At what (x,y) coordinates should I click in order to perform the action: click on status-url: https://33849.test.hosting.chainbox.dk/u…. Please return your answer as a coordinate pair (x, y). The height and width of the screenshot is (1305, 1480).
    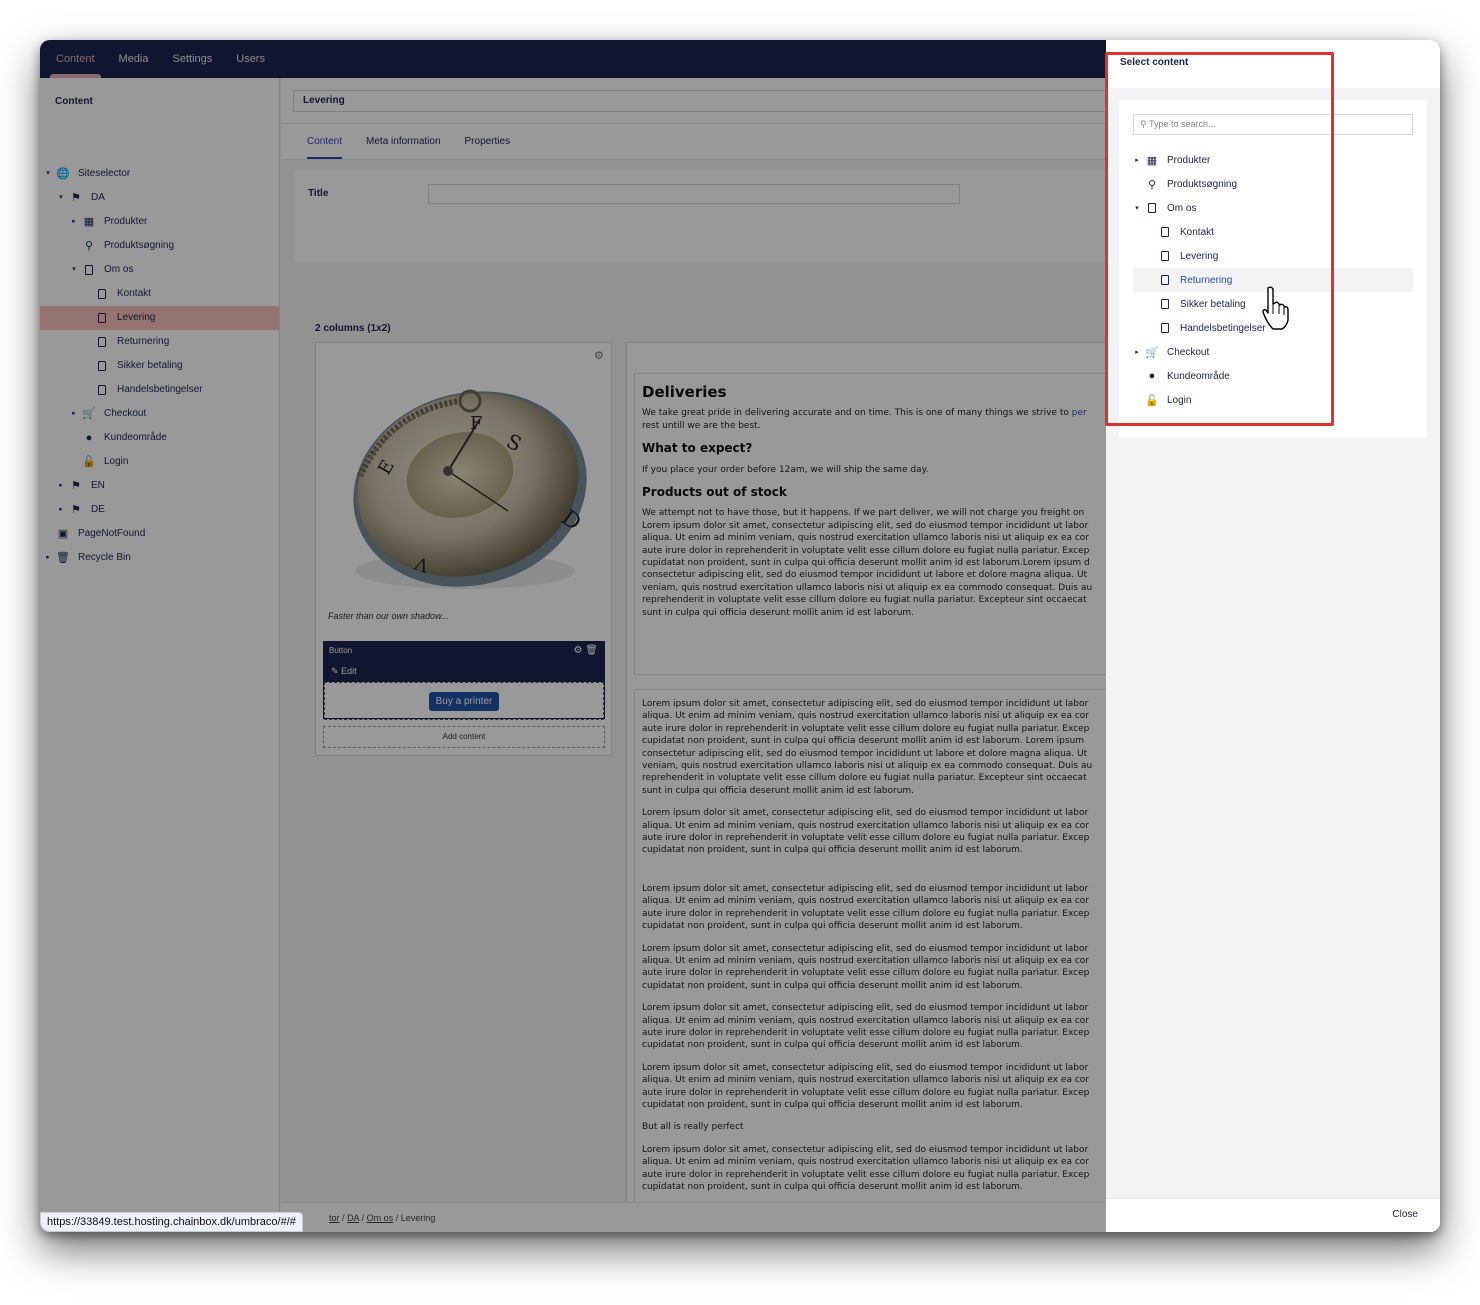
    Looking at the image, I should click on (171, 1222).